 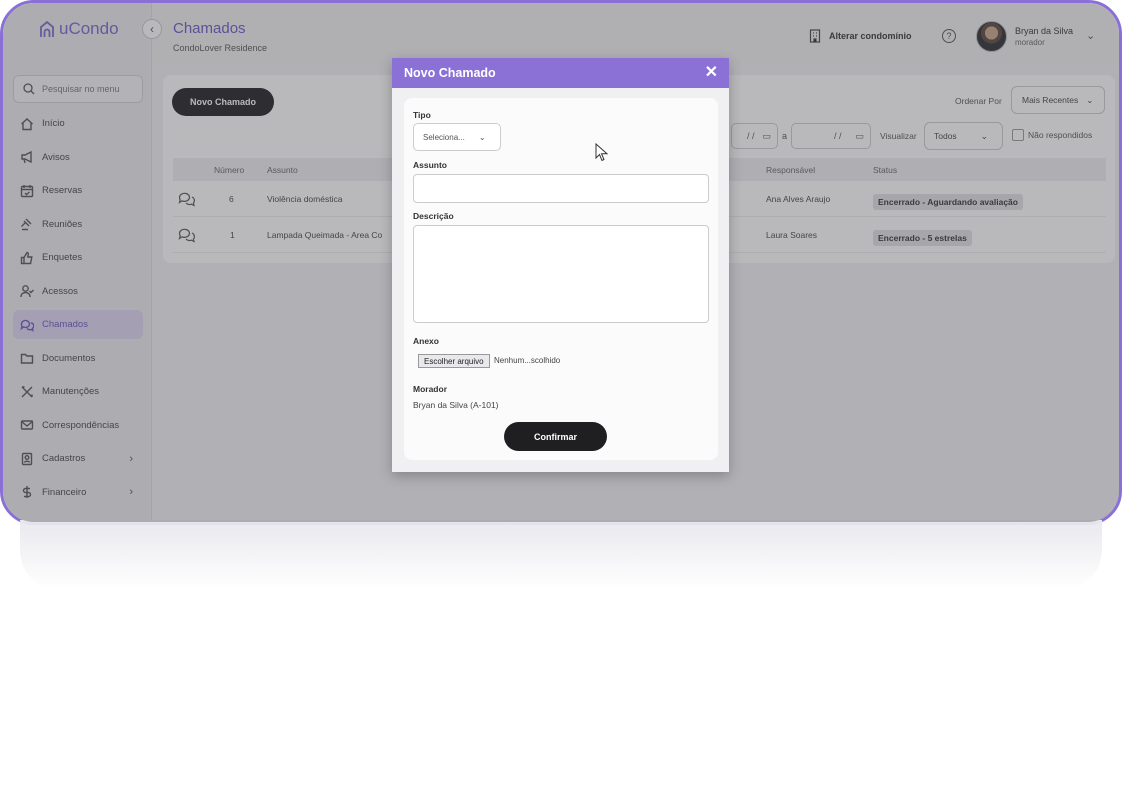 I want to click on tipo-select: Seleciona... ⌄, so click(x=457, y=137).